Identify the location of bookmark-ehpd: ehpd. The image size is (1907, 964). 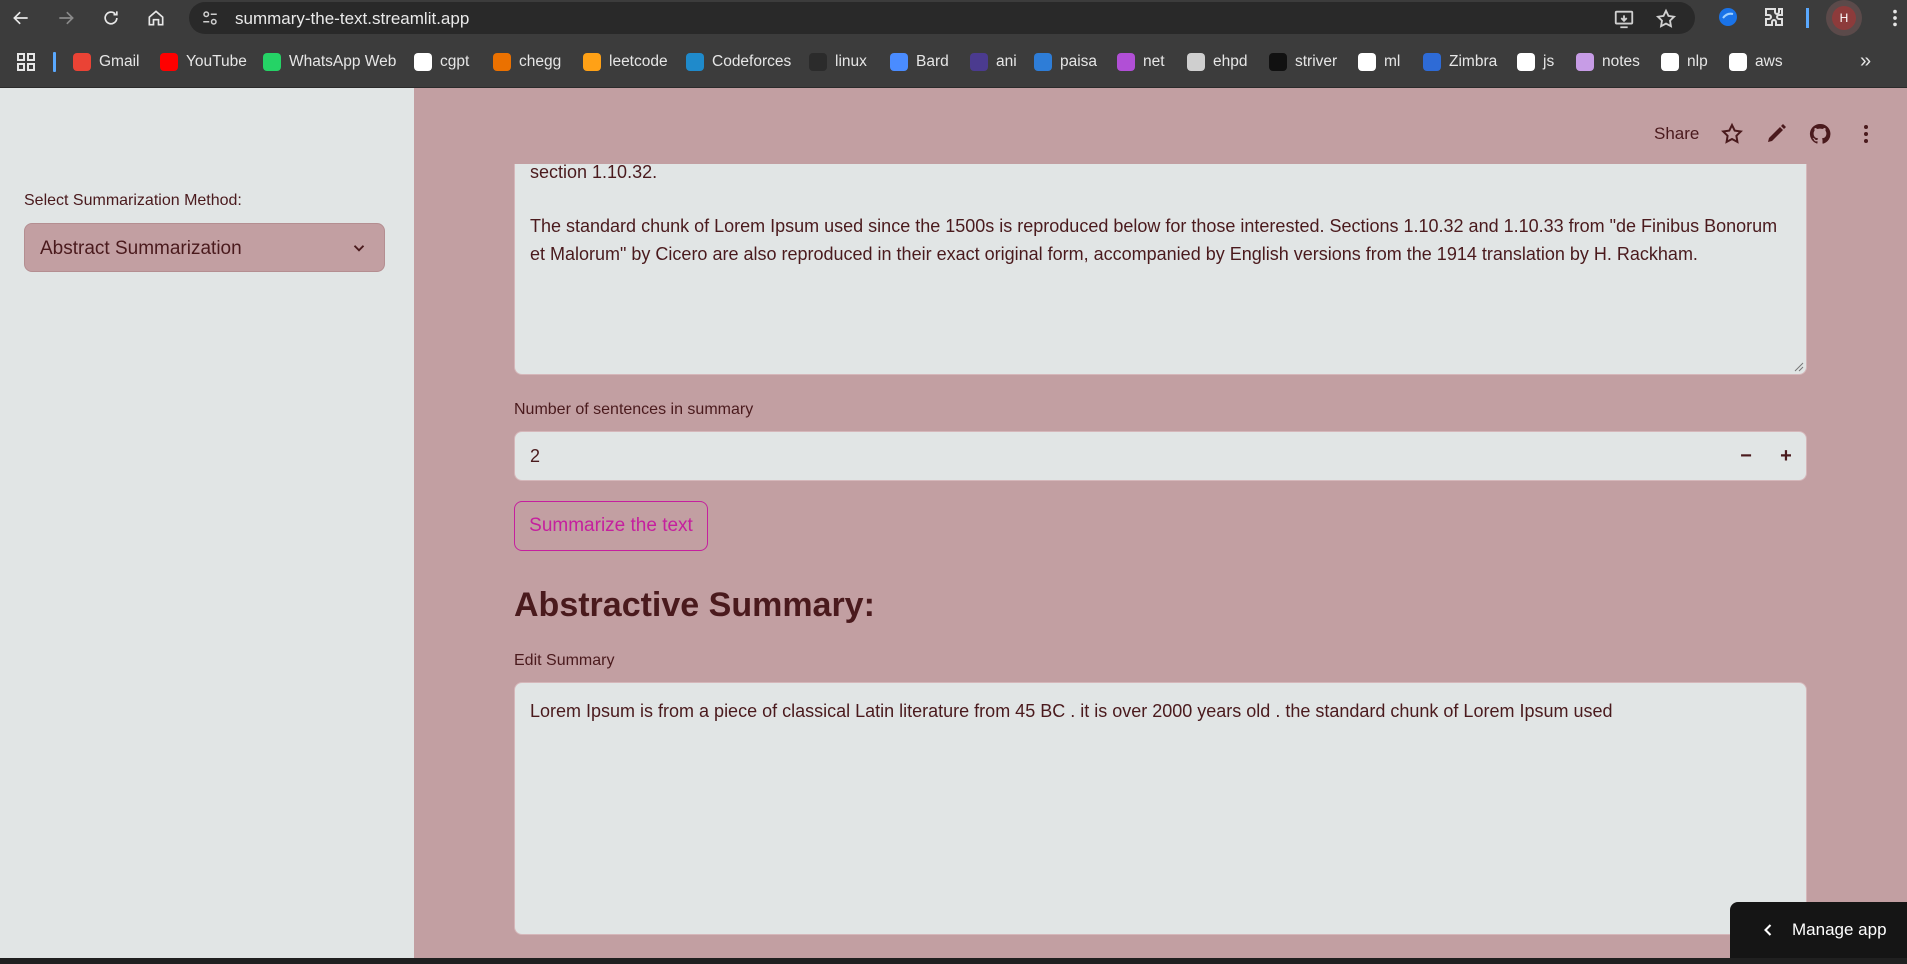
(1217, 62).